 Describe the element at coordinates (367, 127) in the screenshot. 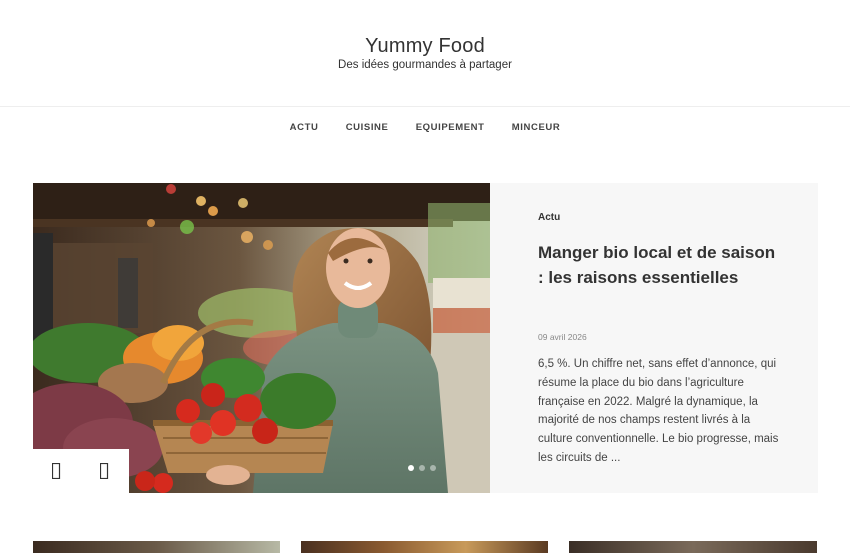

I see `nav-item-cuisine: CUISINE` at that location.